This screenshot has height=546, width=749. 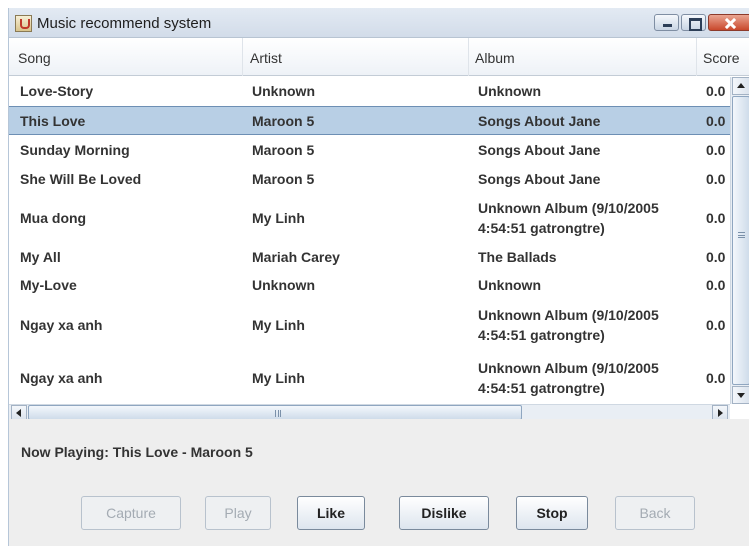 What do you see at coordinates (728, 22) in the screenshot?
I see `close-button` at bounding box center [728, 22].